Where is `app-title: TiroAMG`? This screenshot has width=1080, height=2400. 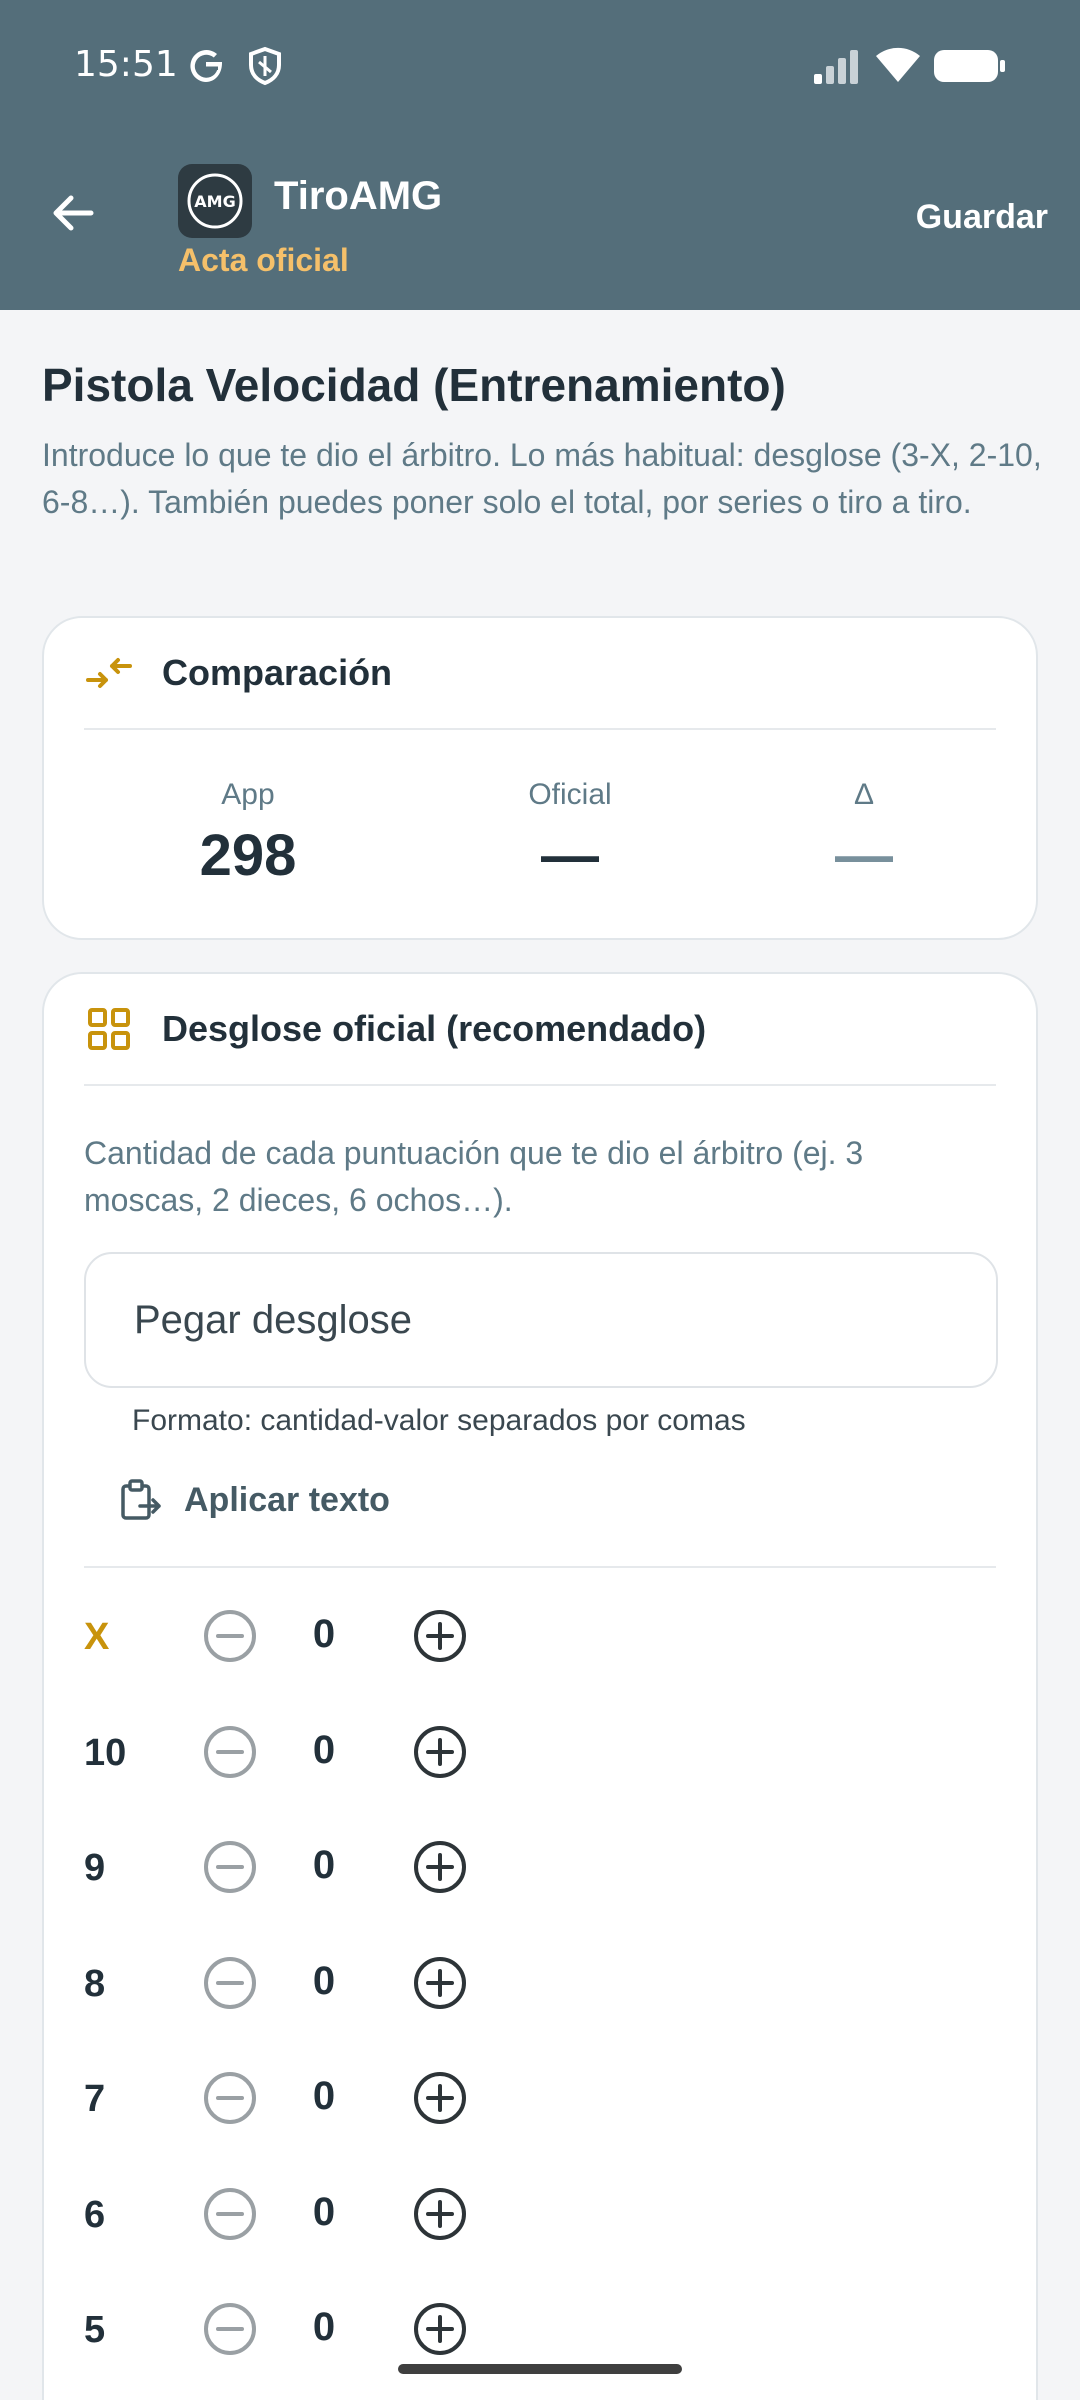
app-title: TiroAMG is located at coordinates (358, 196).